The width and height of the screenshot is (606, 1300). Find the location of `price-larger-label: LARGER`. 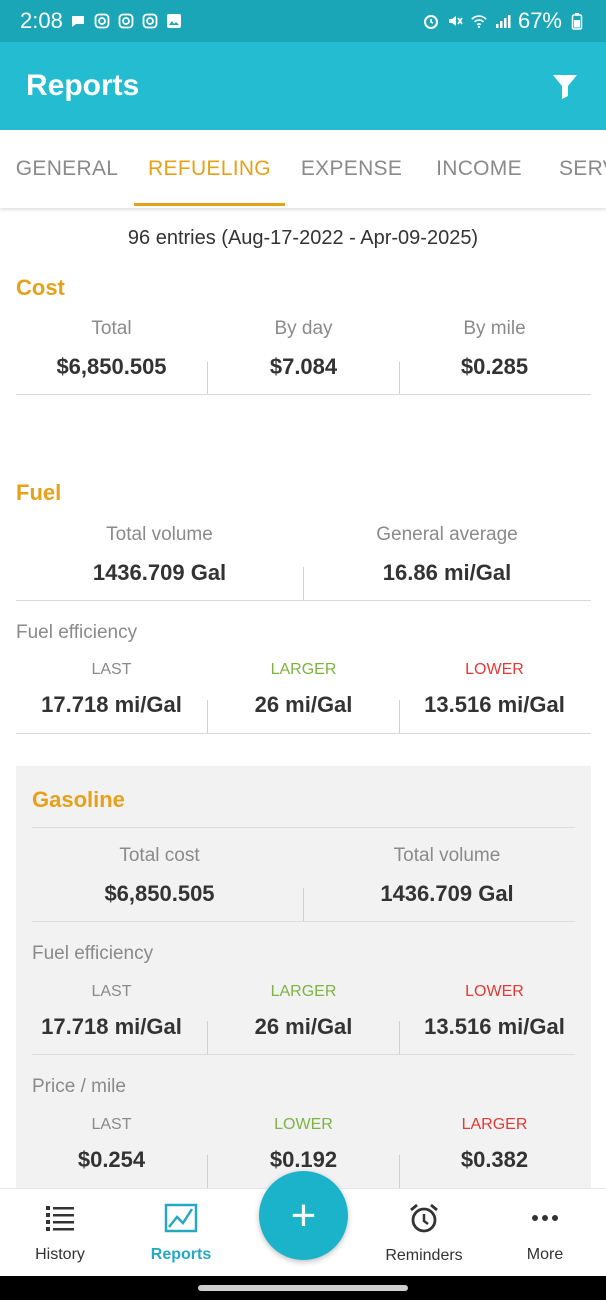

price-larger-label: LARGER is located at coordinates (494, 1124).